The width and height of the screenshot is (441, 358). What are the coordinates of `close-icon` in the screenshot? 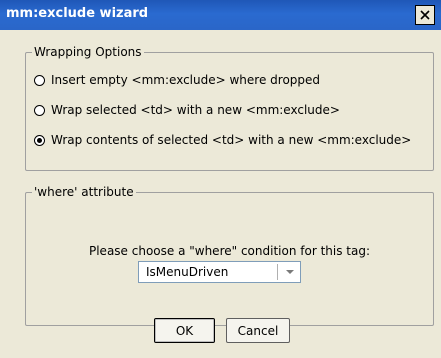 It's located at (425, 15).